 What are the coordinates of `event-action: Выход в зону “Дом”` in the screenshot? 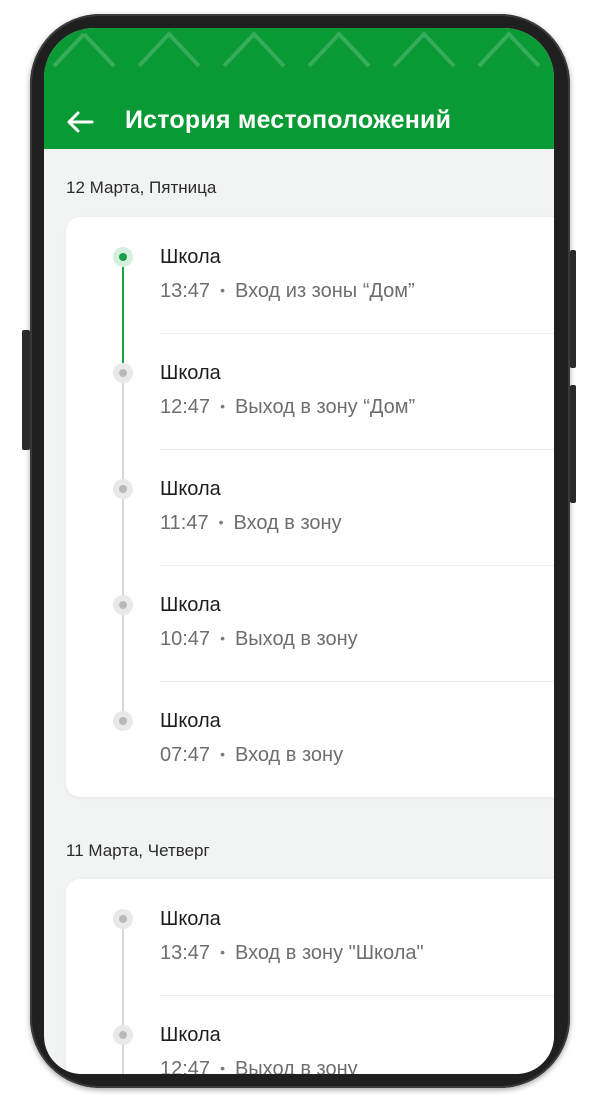 It's located at (325, 407).